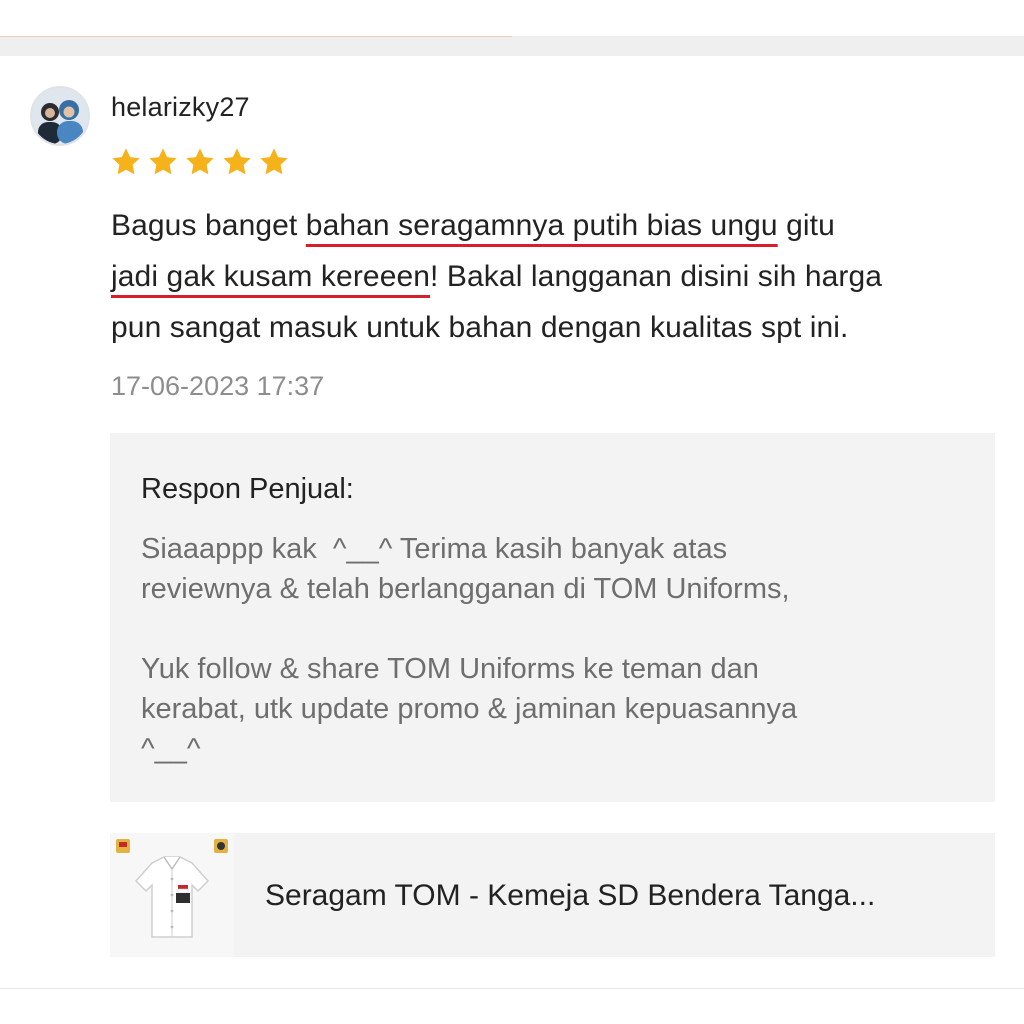 The width and height of the screenshot is (1024, 1024). I want to click on section-separator, so click(512, 46).